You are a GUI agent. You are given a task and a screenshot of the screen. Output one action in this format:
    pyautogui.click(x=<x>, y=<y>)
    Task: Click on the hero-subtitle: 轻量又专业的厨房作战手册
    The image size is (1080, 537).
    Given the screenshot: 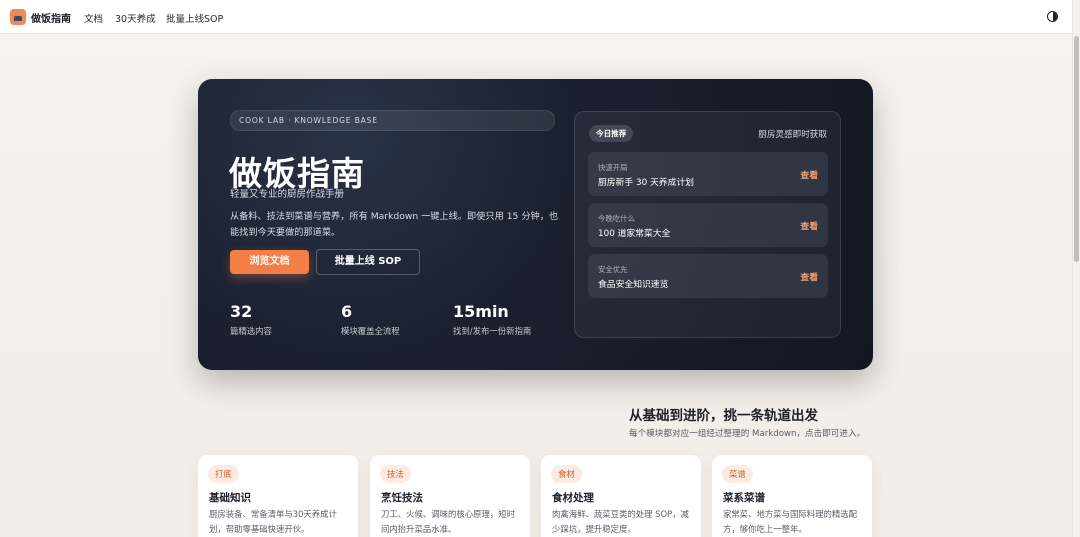 What is the action you would take?
    pyautogui.click(x=287, y=194)
    